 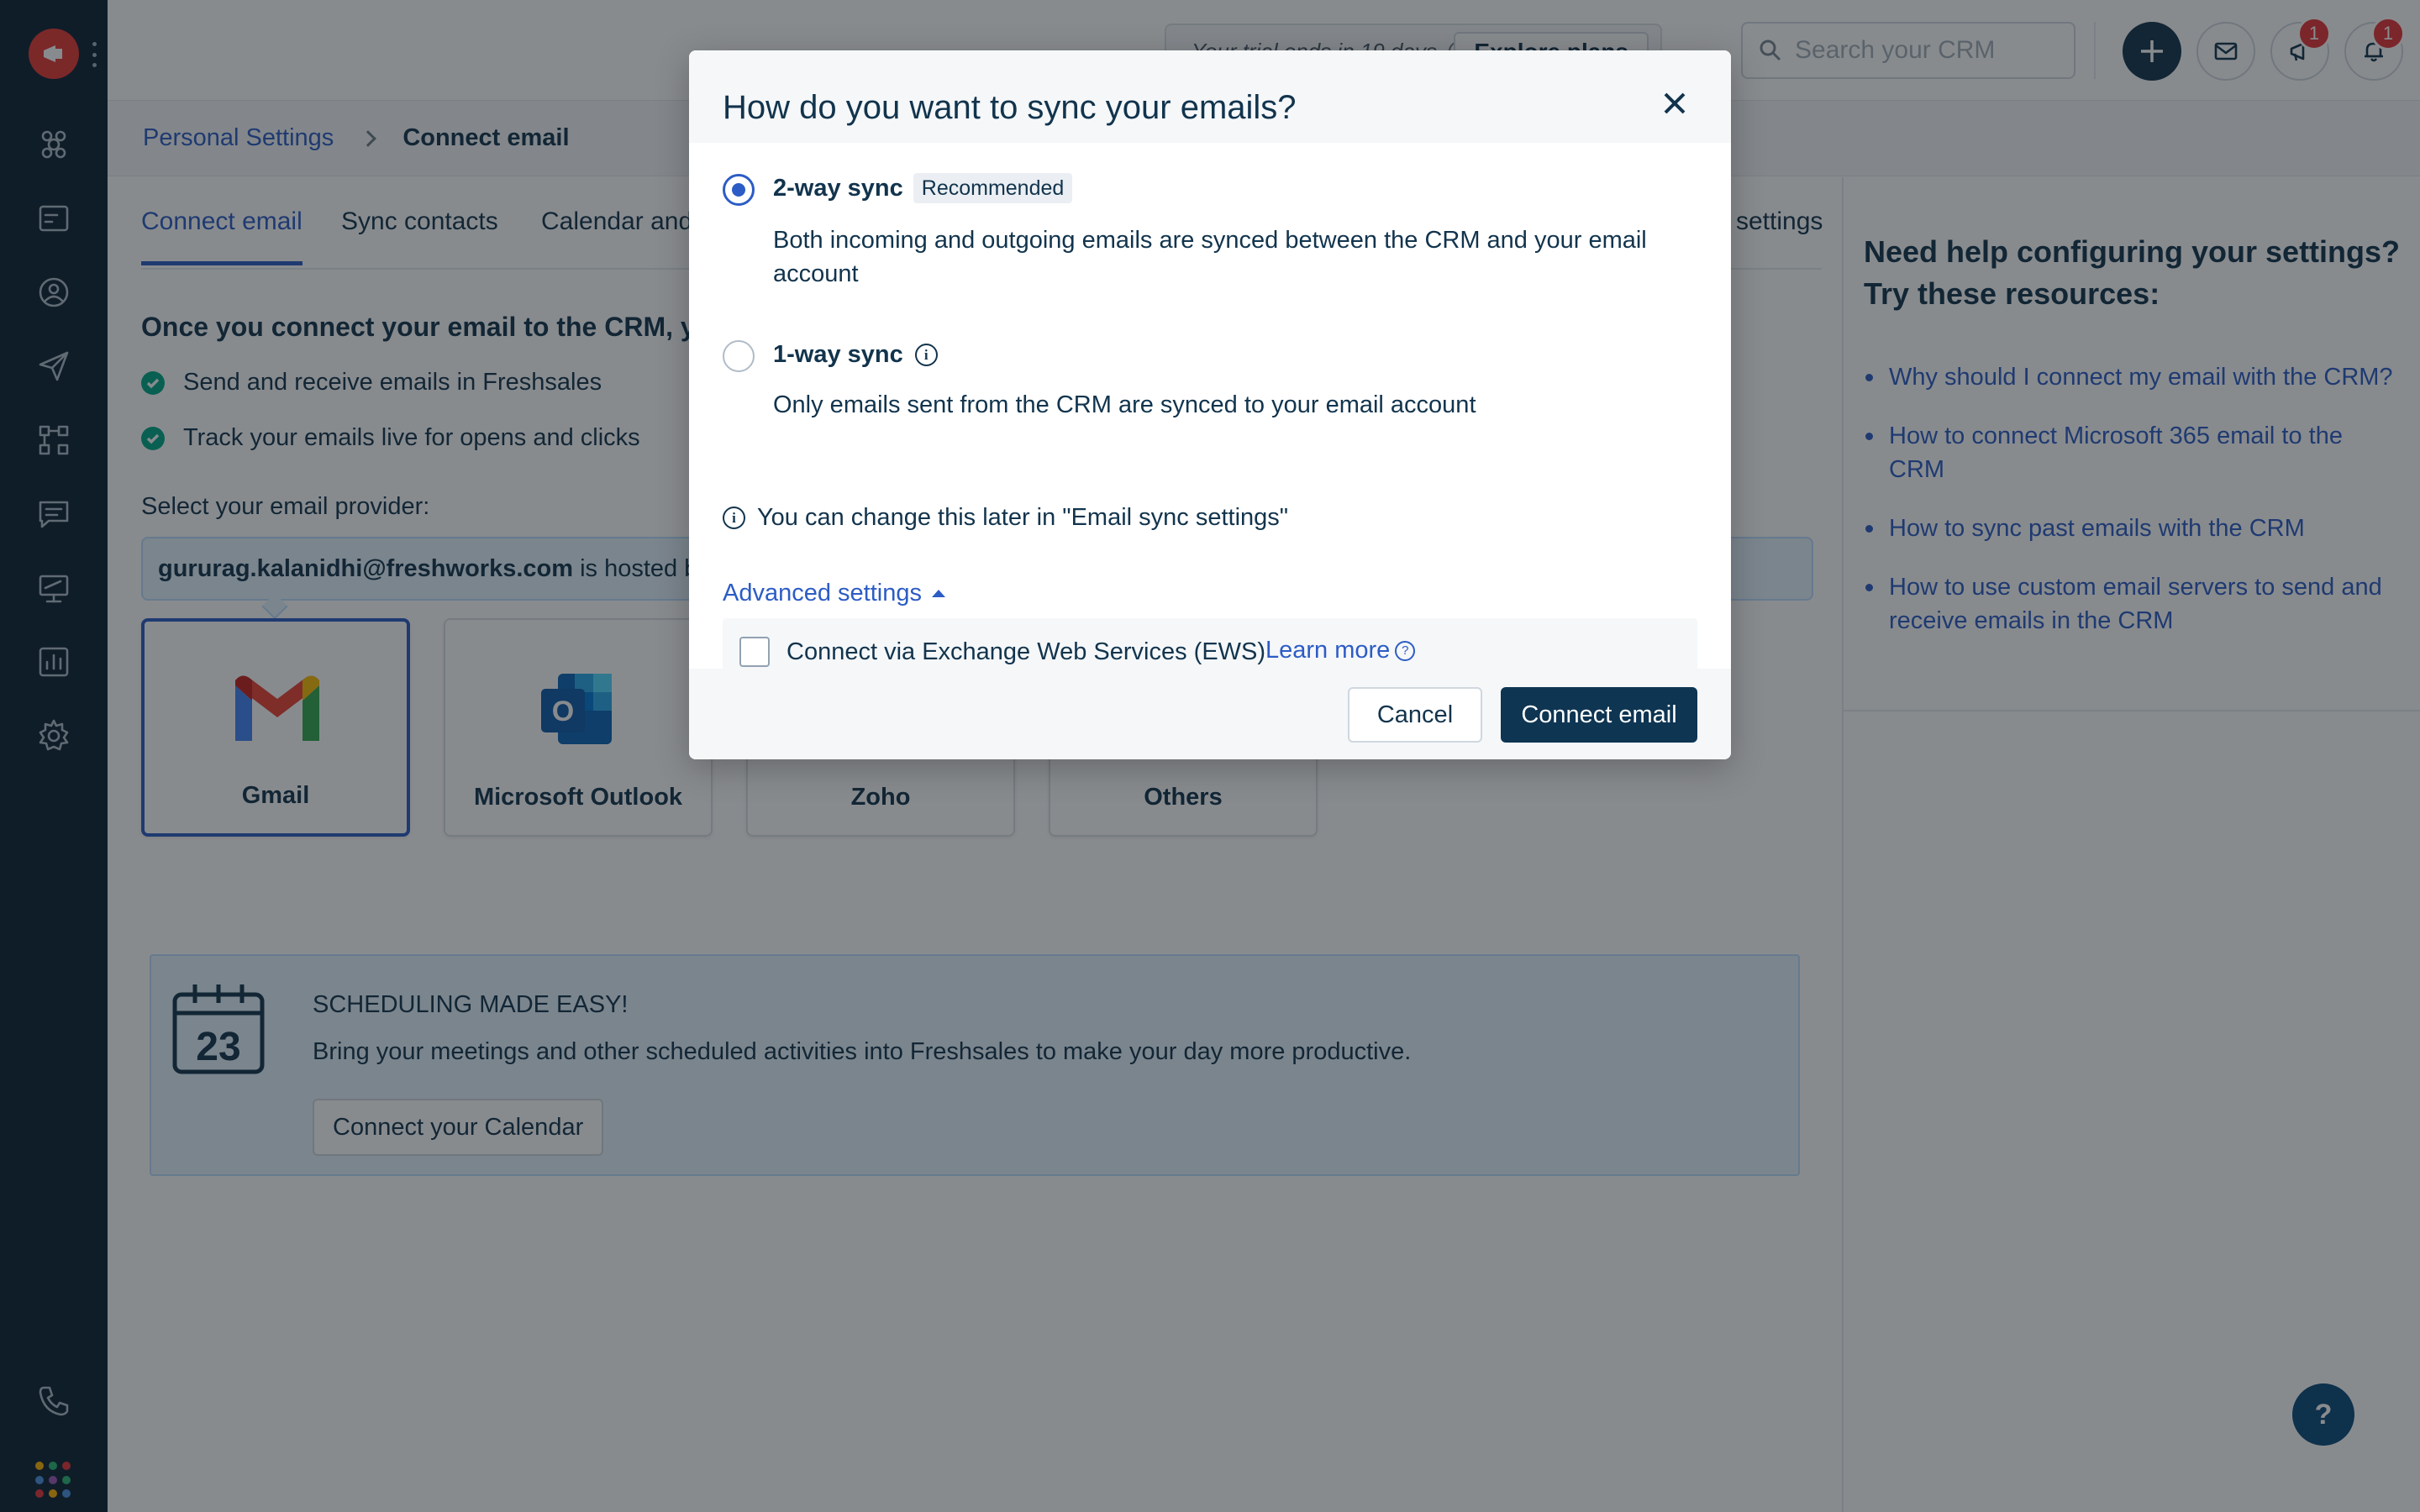 What do you see at coordinates (838, 354) in the screenshot?
I see `option-label: 1-way sync` at bounding box center [838, 354].